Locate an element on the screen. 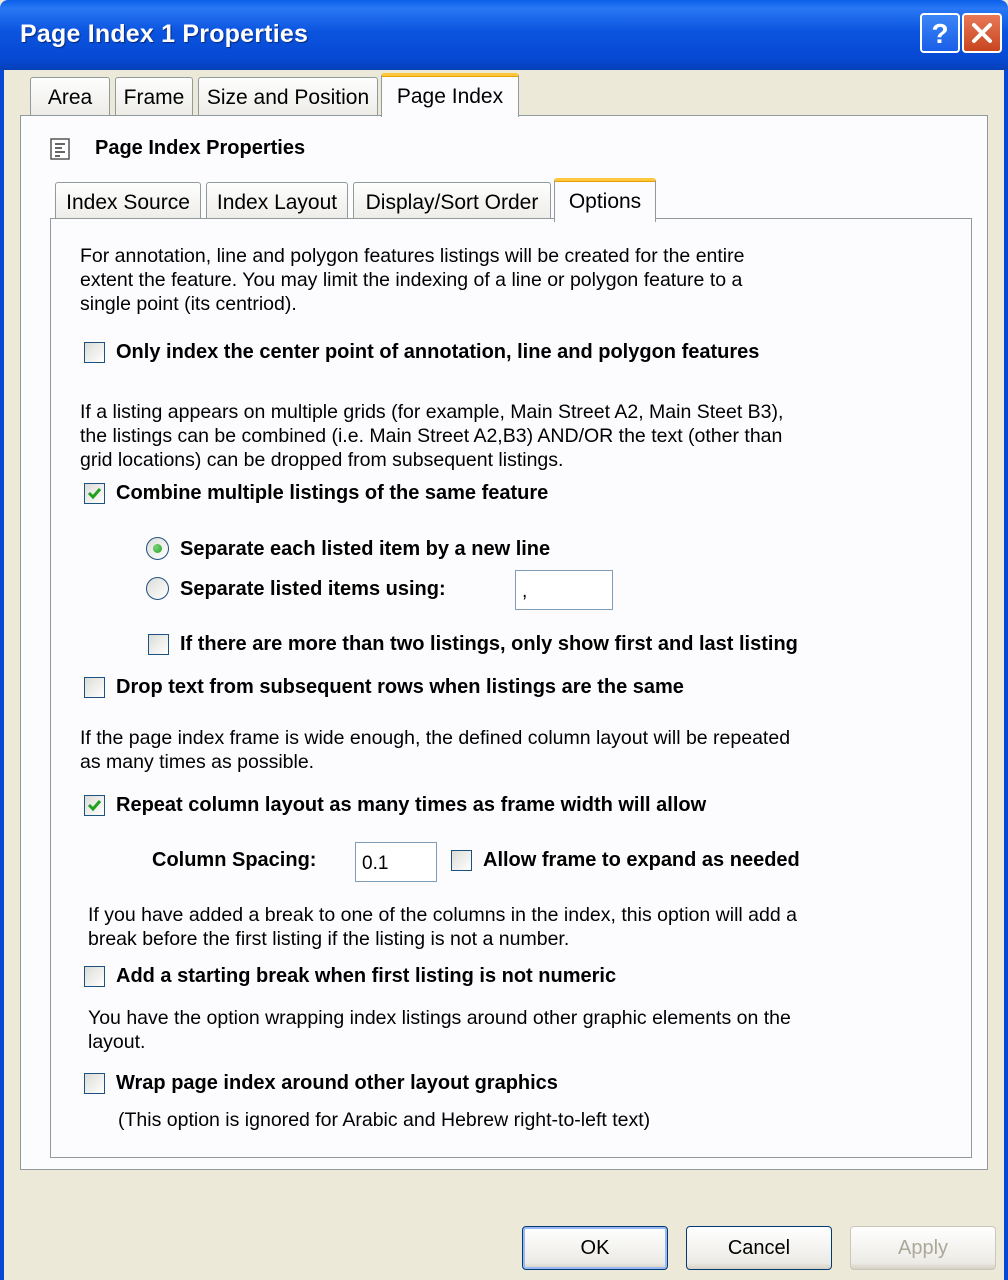 This screenshot has height=1280, width=1008. column-spacing-label: Column Spacing: is located at coordinates (234, 860).